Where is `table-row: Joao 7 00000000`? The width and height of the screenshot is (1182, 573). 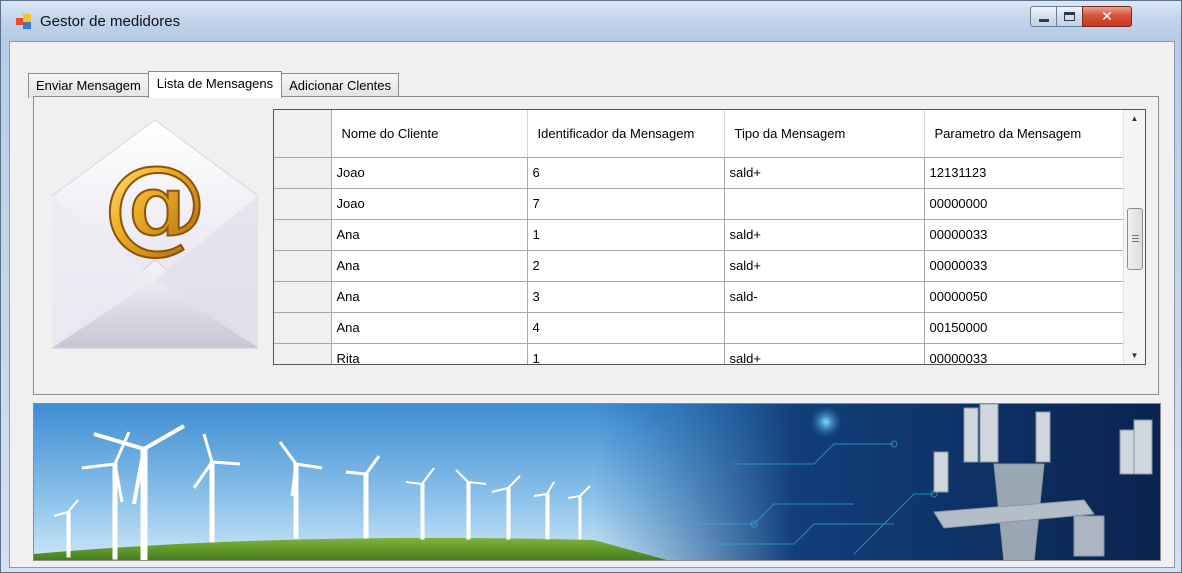 table-row: Joao 7 00000000 is located at coordinates (700, 204).